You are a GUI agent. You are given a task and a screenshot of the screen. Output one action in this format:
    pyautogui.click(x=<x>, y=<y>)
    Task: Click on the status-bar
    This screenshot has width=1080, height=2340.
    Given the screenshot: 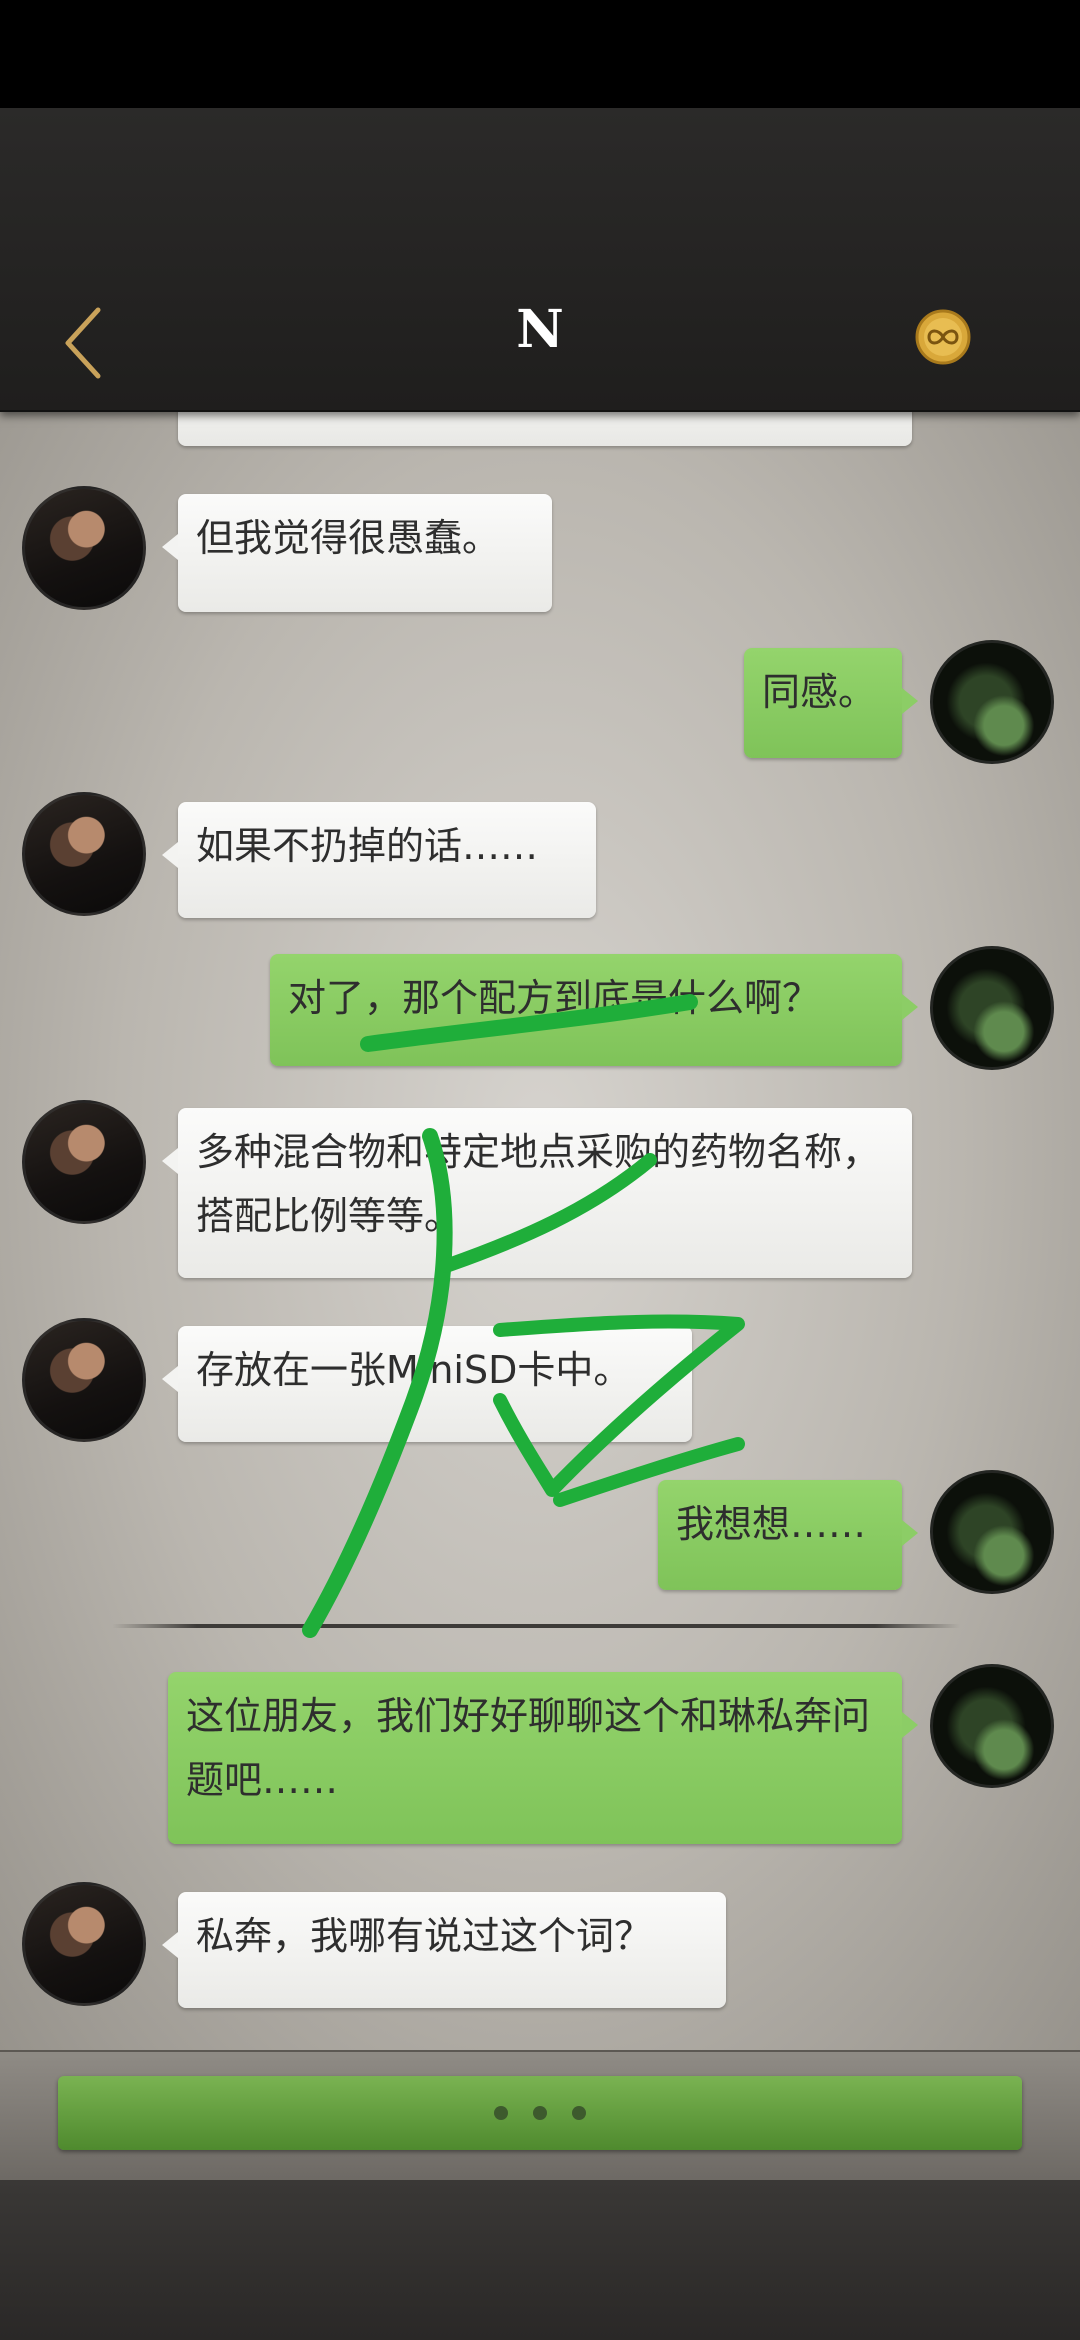 What is the action you would take?
    pyautogui.click(x=540, y=54)
    